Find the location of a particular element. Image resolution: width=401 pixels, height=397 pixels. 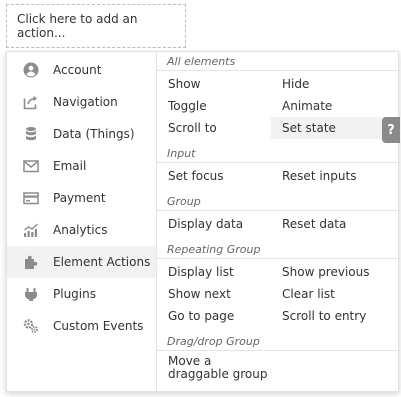

section-title: All elements is located at coordinates (278, 61).